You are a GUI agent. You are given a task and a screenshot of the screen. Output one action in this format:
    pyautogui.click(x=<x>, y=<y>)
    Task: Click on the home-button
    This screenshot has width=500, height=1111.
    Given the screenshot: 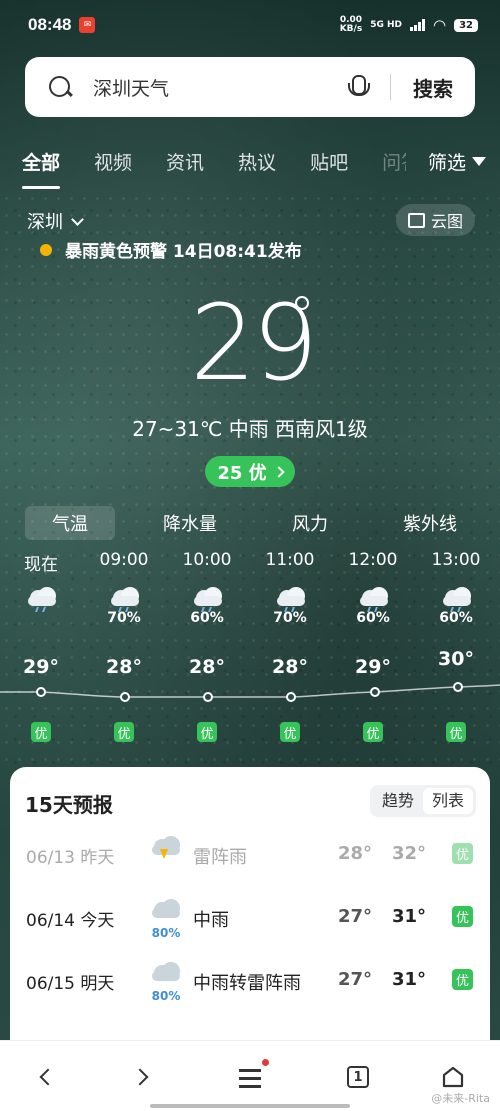 What is the action you would take?
    pyautogui.click(x=453, y=1078)
    